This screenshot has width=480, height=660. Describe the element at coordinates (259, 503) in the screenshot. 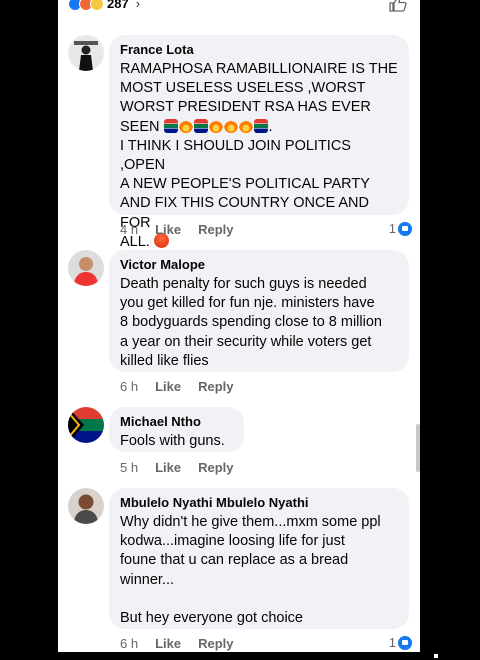

I see `comment-author: Mbulelo Nyathi Mbulelo Nyathi` at that location.